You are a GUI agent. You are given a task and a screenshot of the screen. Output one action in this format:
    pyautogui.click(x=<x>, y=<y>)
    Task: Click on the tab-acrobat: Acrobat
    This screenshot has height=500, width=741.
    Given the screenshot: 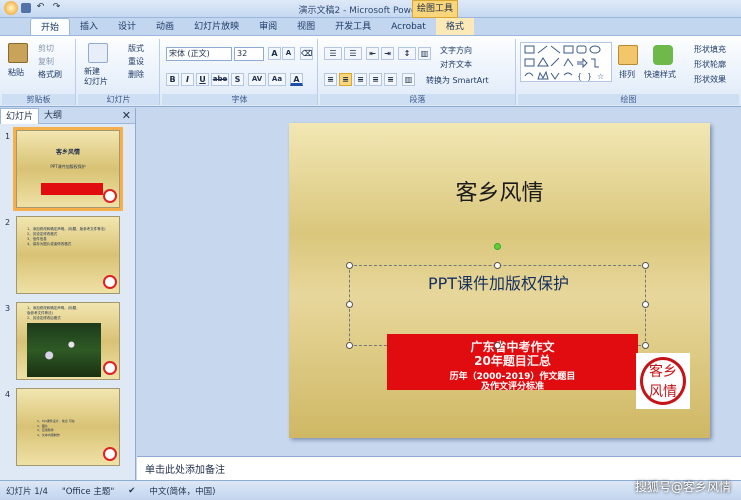 What is the action you would take?
    pyautogui.click(x=408, y=27)
    